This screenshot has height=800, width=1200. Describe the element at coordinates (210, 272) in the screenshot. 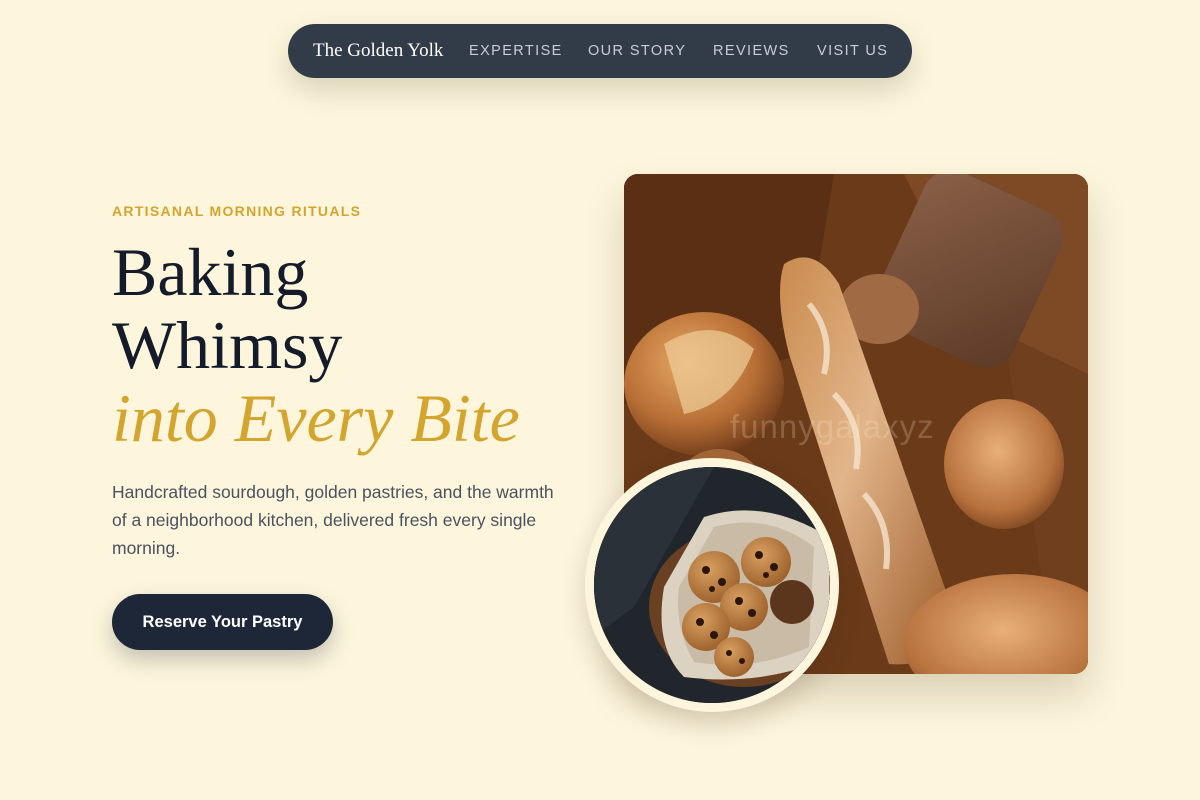

I see `headline-line-1: Baking` at that location.